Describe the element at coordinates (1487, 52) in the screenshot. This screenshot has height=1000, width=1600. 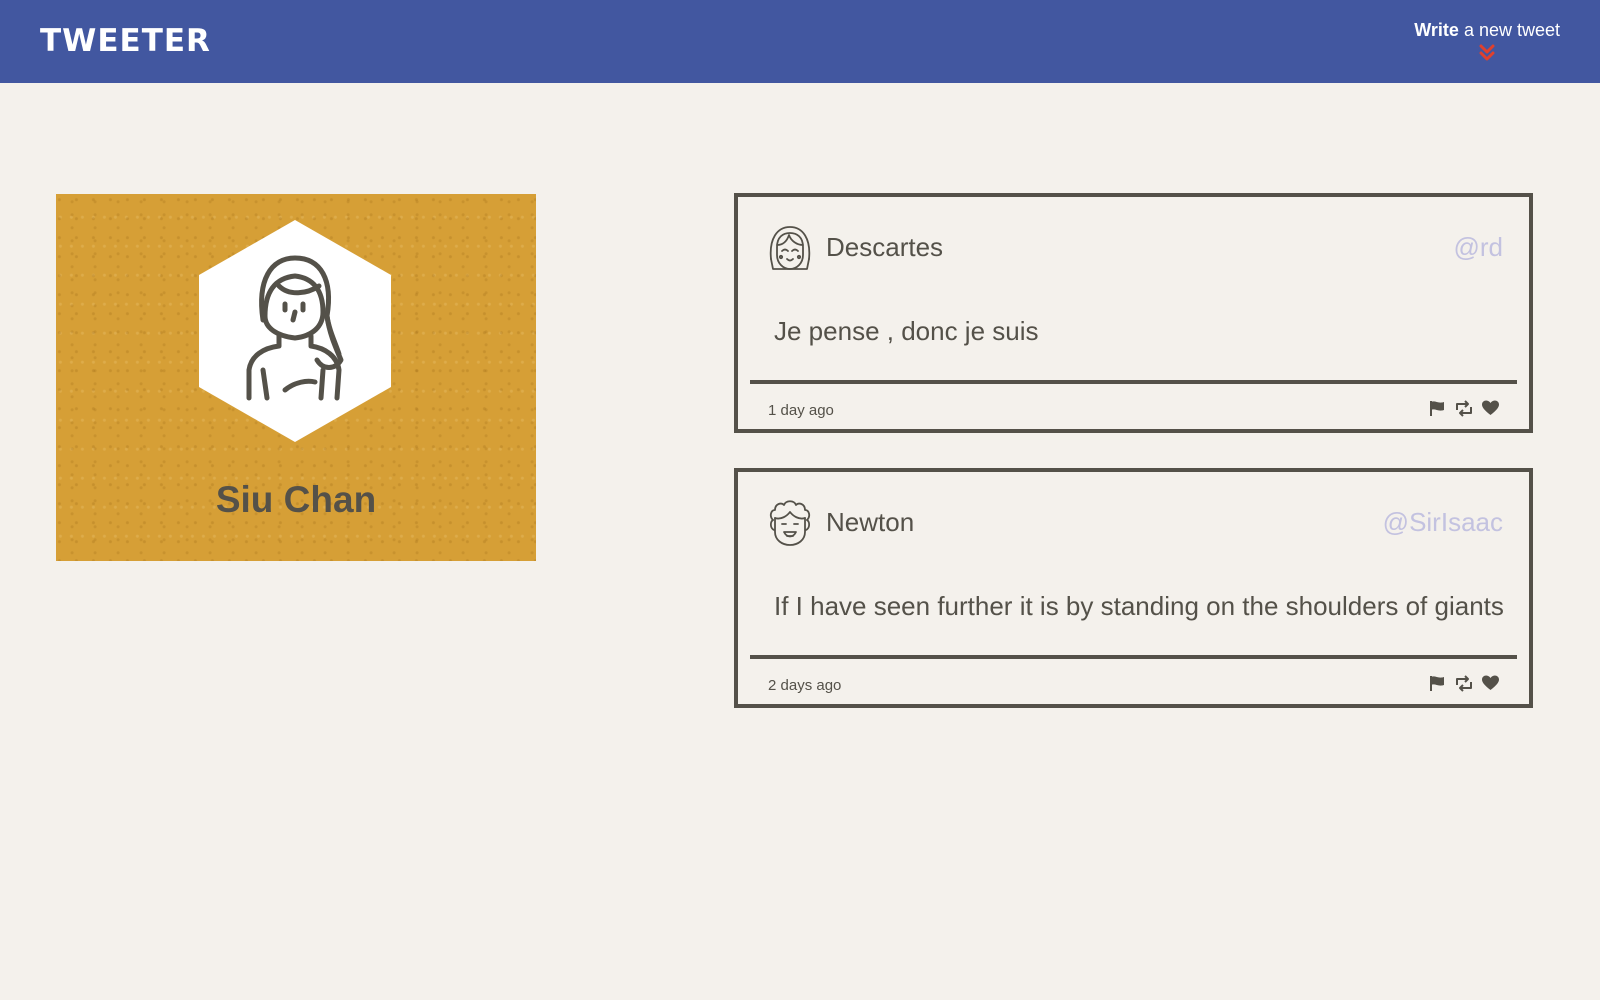
I see `double-chevron-down-icon` at that location.